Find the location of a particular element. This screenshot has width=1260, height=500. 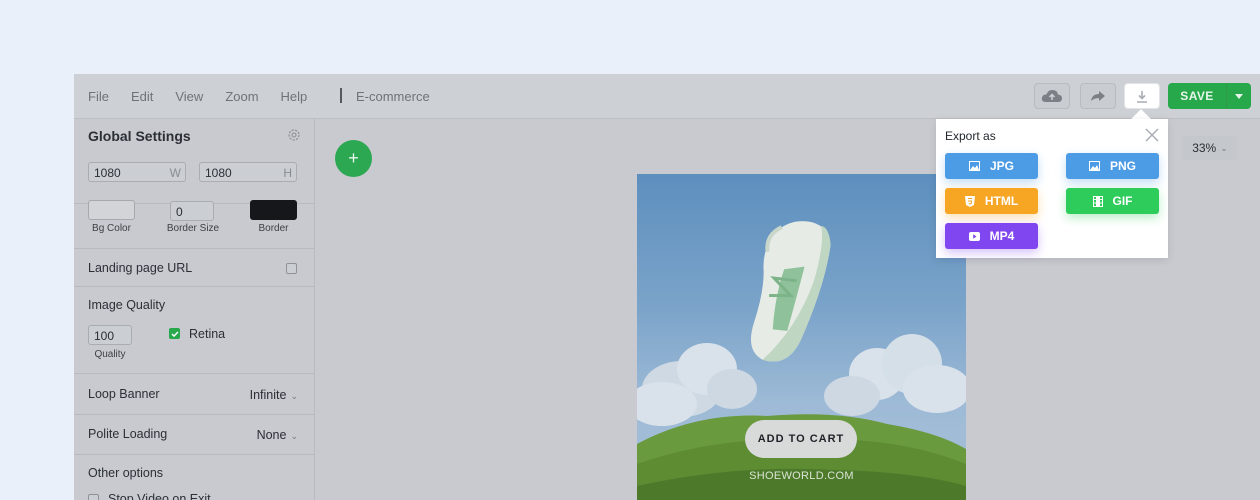

save-button: SAVE is located at coordinates (1209, 96).